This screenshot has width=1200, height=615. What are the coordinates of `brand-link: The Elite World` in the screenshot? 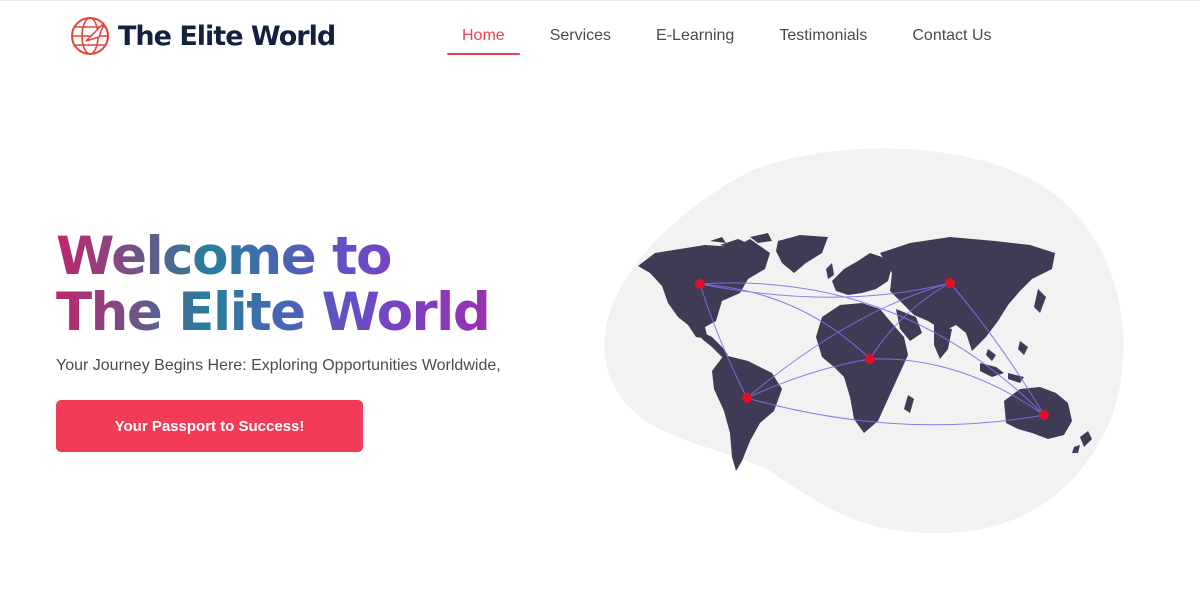 It's located at (203, 36).